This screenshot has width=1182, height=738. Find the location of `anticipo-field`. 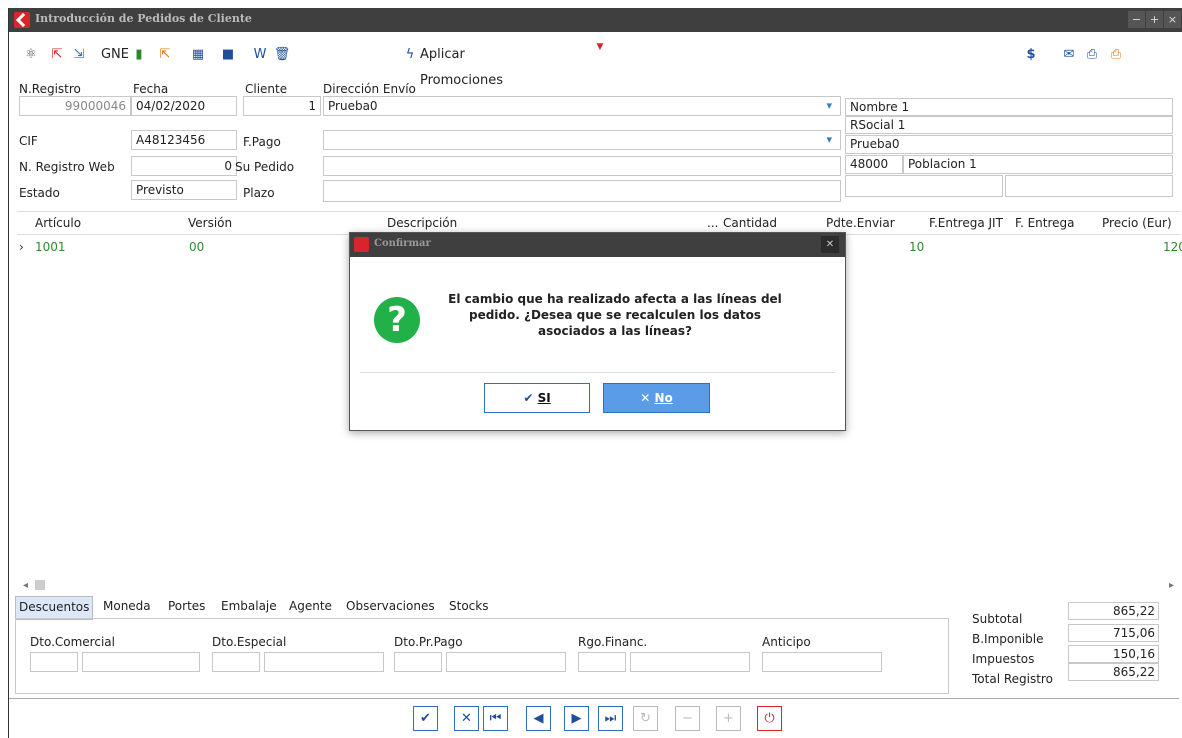

anticipo-field is located at coordinates (822, 662).